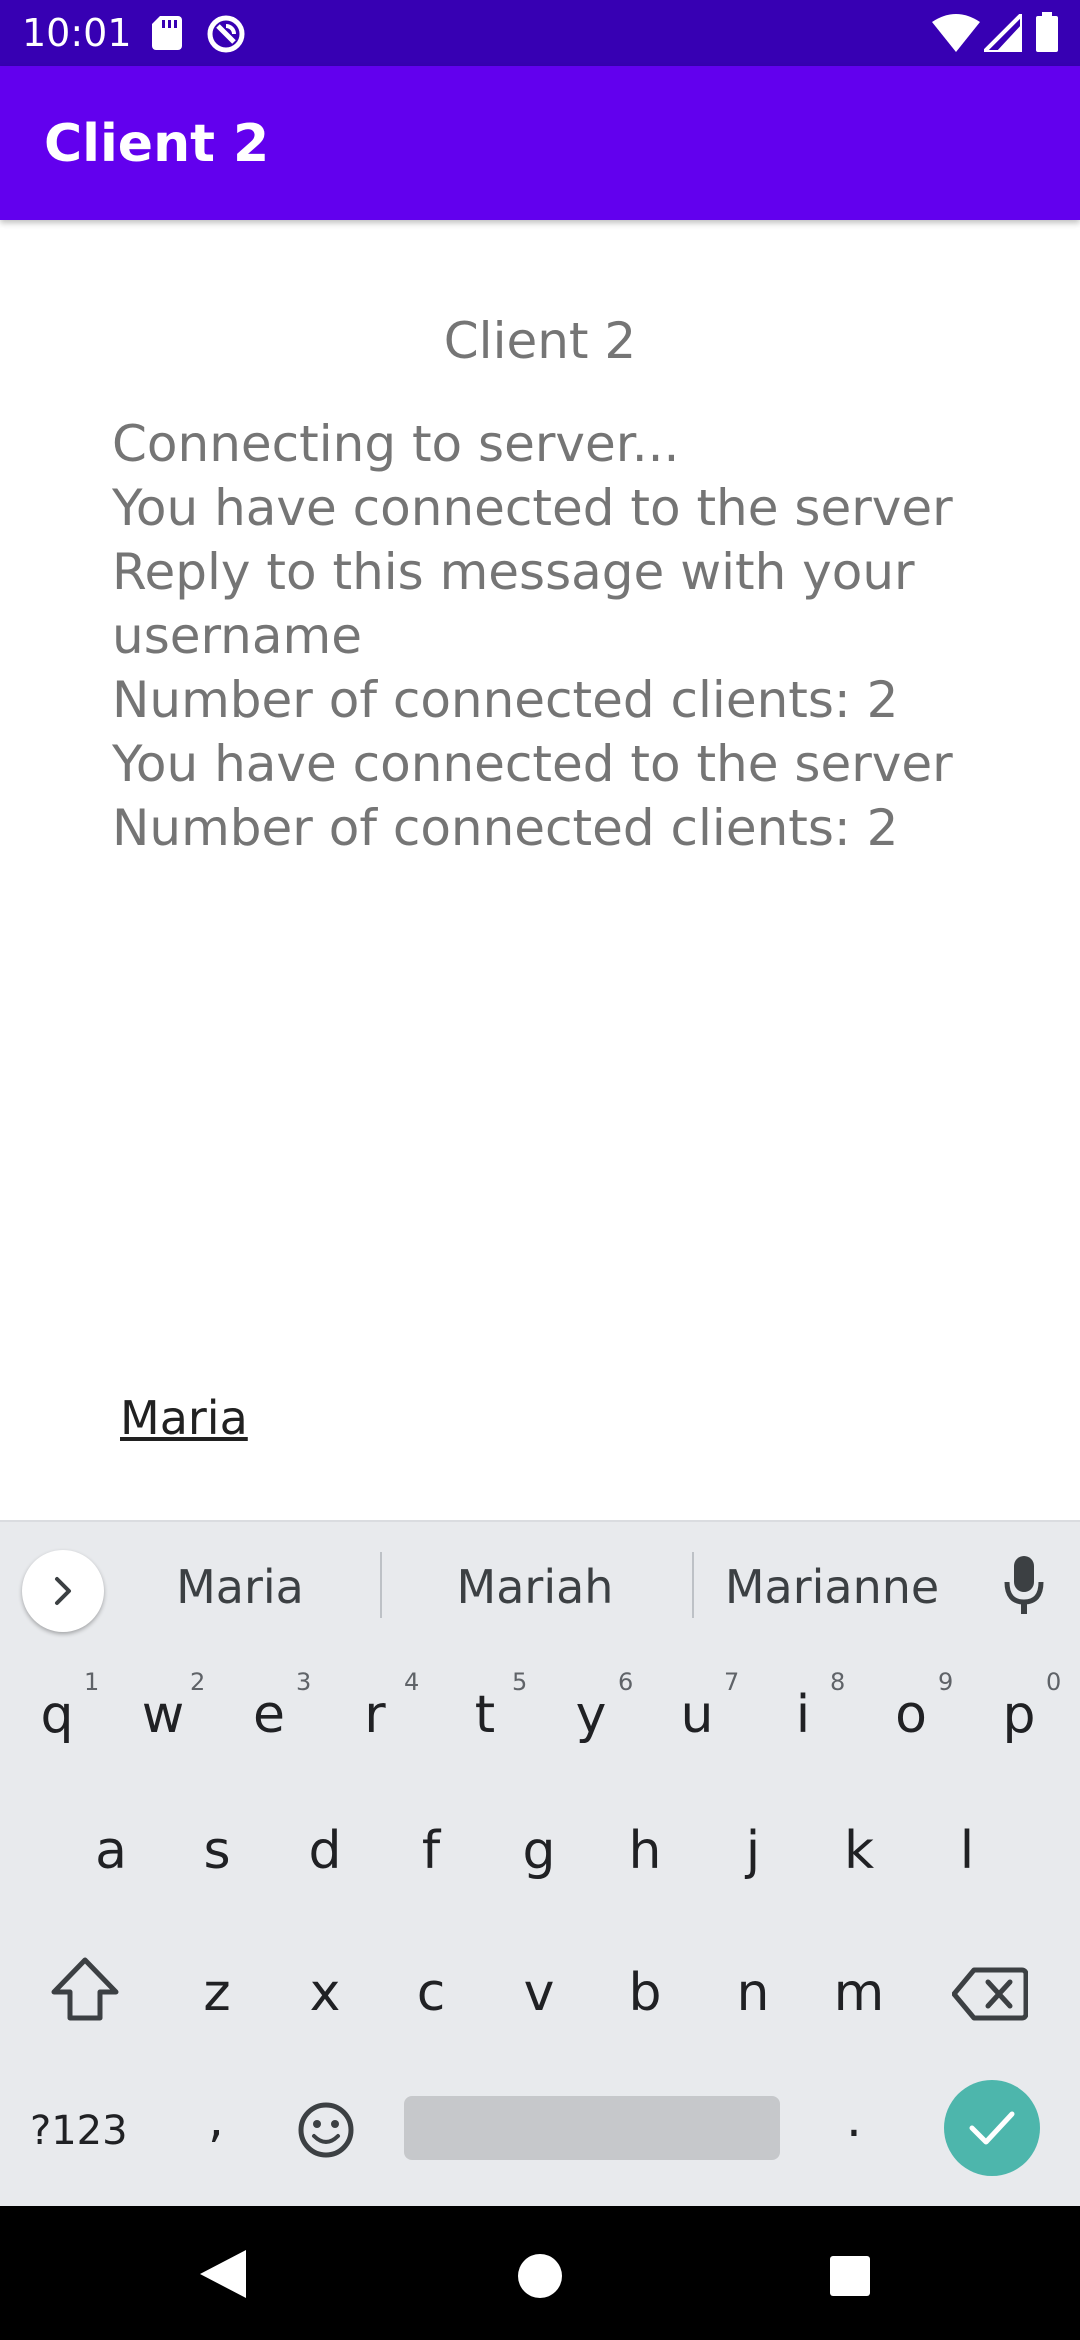 This screenshot has width=1080, height=2340. I want to click on recents-icon, so click(850, 2276).